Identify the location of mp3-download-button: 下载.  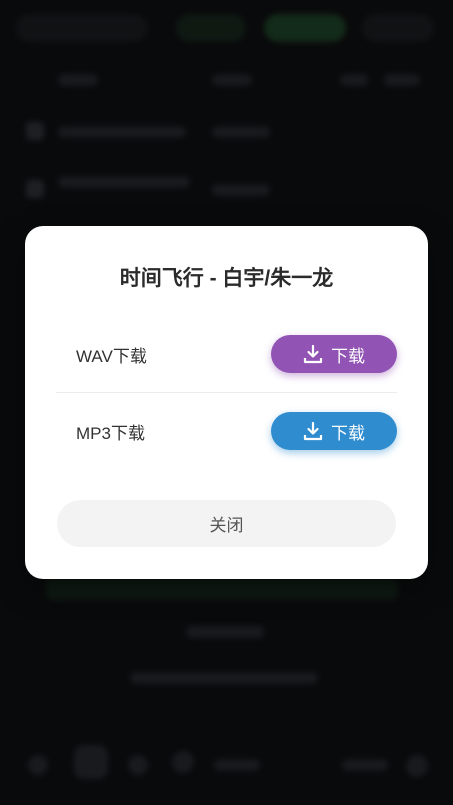
(334, 431).